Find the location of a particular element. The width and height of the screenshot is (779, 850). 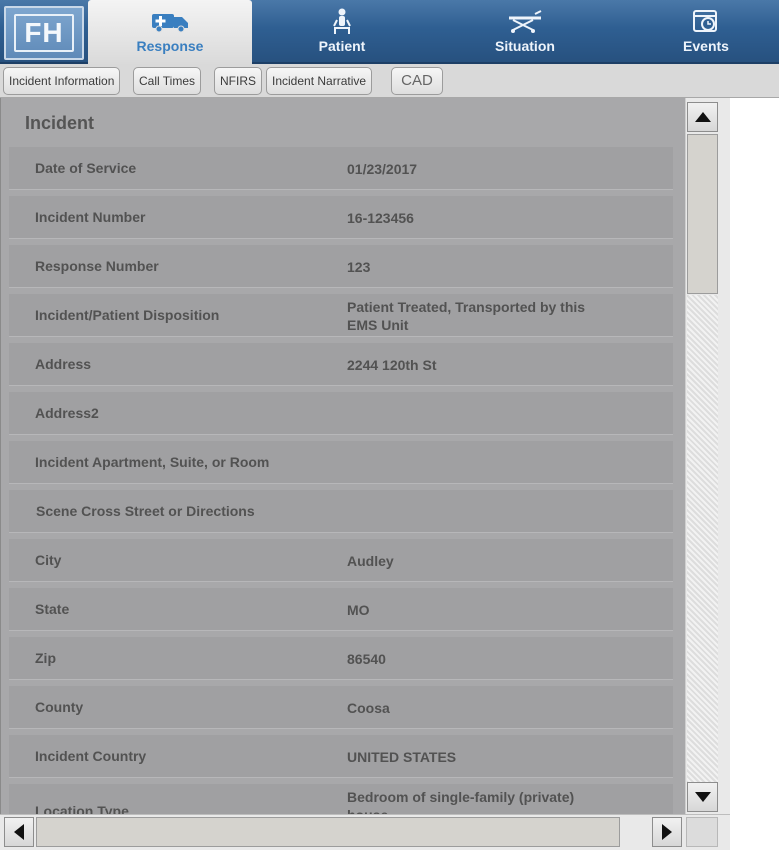

tab-label: Events is located at coordinates (706, 46).